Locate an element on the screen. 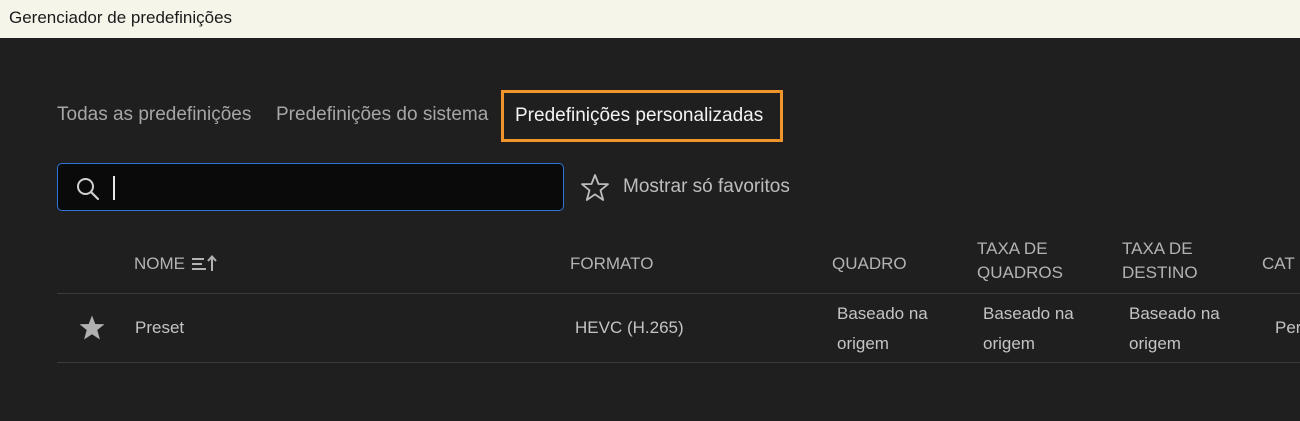  text-caret is located at coordinates (114, 188).